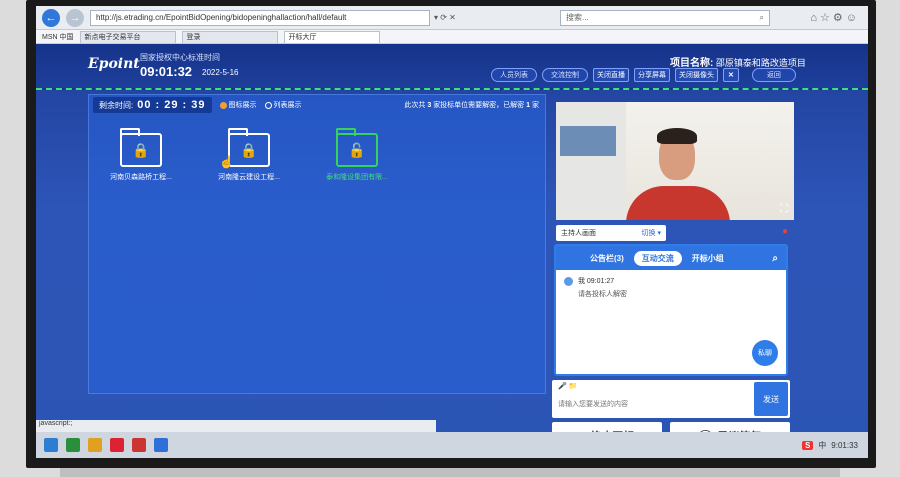 Image resolution: width=900 pixels, height=477 pixels. I want to click on send-button: 发送, so click(771, 399).